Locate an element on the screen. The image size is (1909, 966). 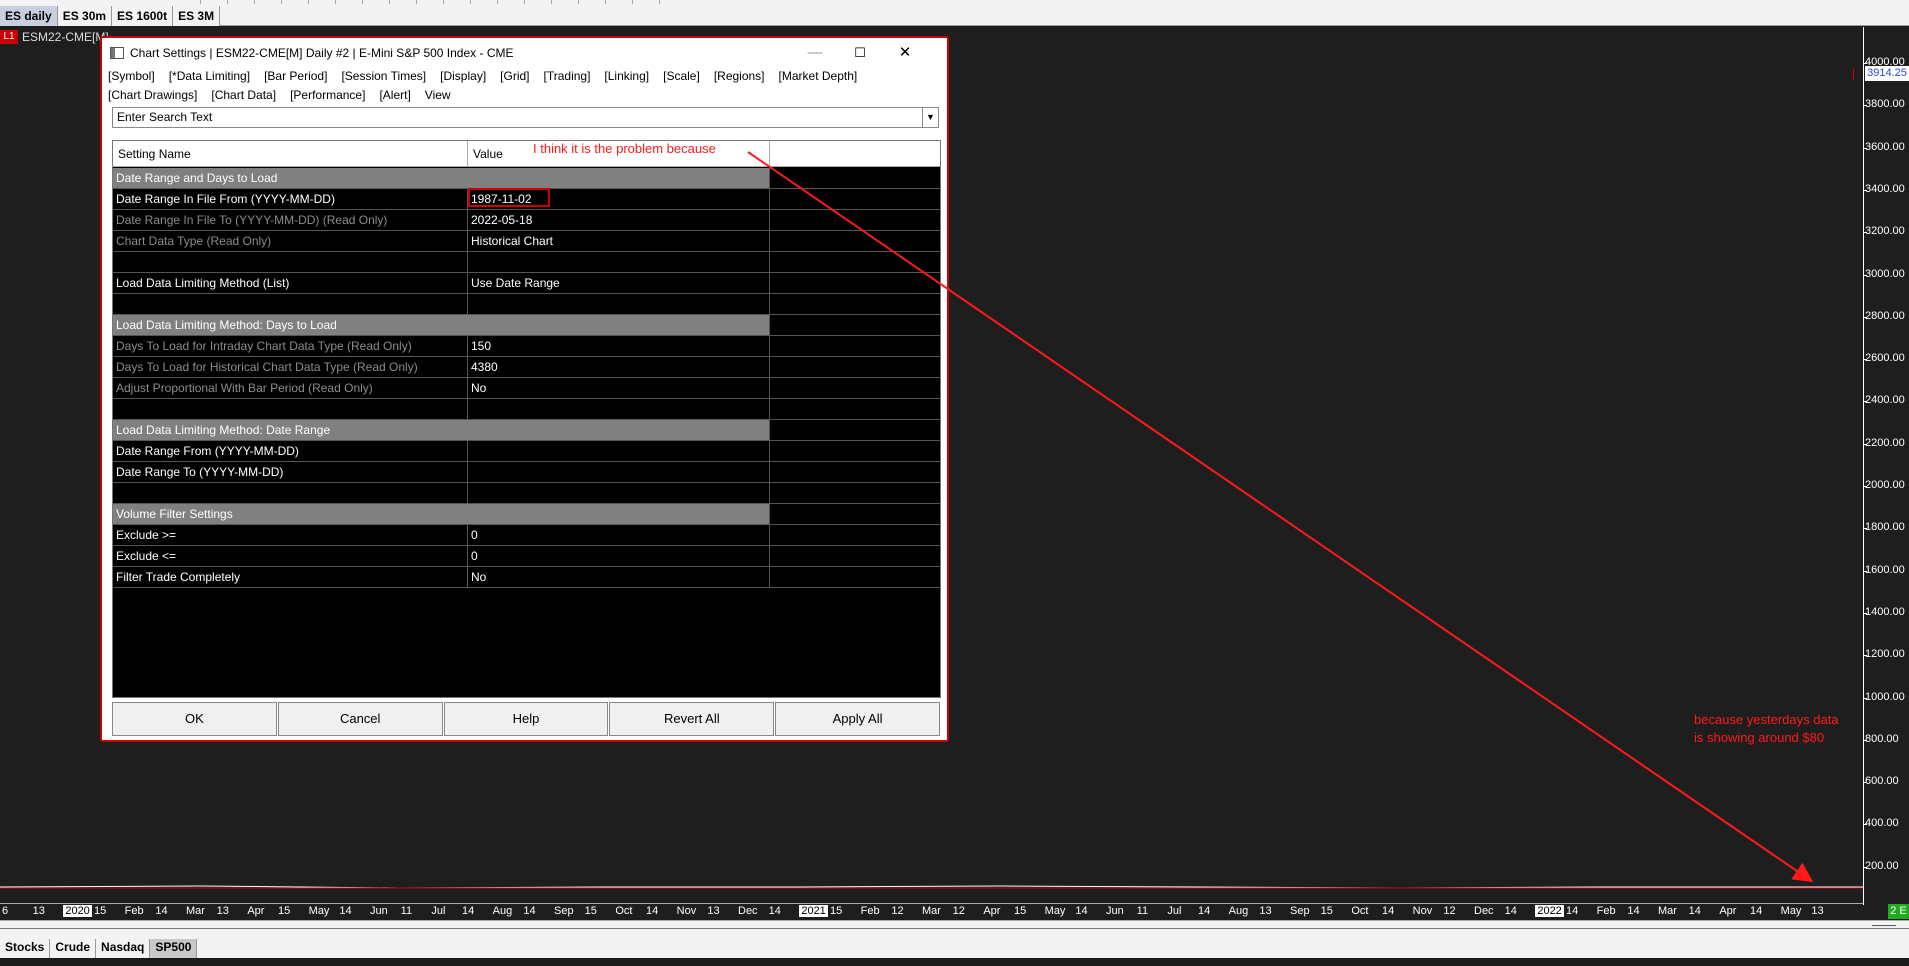
chartbook-tab: Nasdaq is located at coordinates (123, 948).